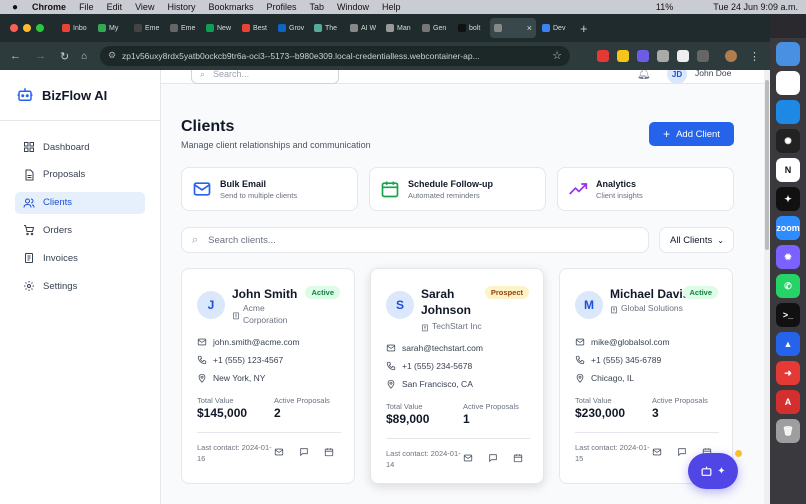 The width and height of the screenshot is (806, 504). Describe the element at coordinates (456, 302) in the screenshot. I see `client-name: Sarah Johnson` at that location.